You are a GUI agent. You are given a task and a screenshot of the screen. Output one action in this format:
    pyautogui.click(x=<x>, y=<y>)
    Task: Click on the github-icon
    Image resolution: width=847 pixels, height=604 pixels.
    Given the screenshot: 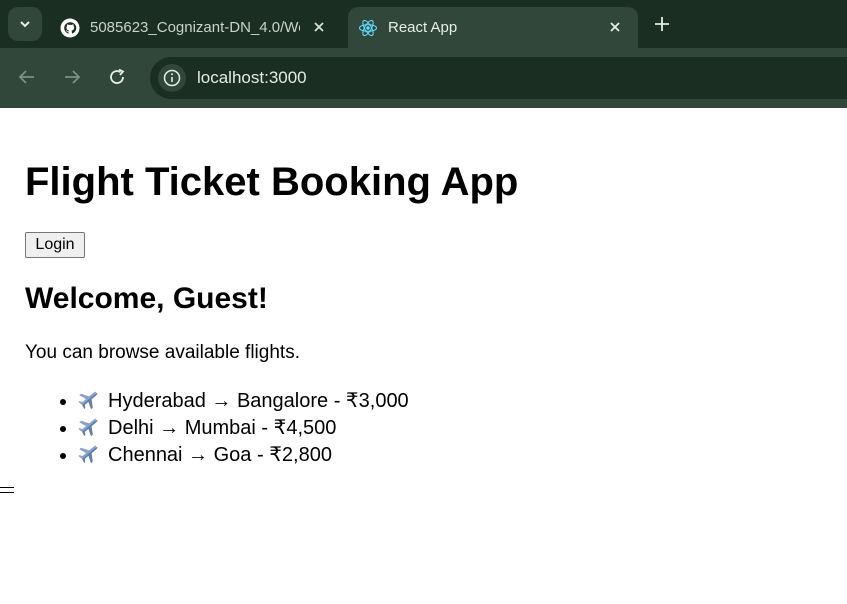 What is the action you would take?
    pyautogui.click(x=70, y=28)
    